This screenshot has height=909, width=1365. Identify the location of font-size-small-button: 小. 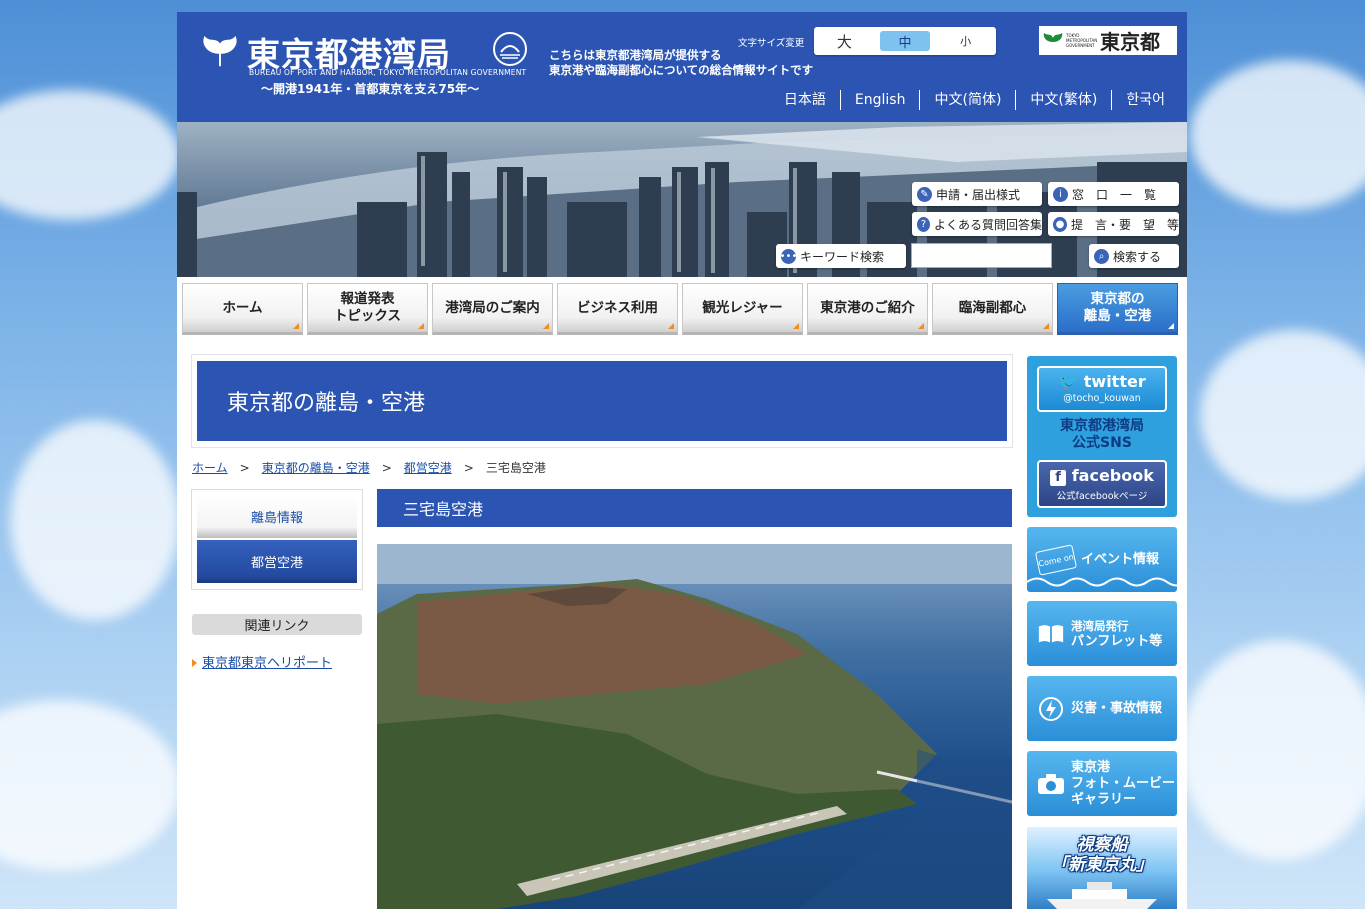
(966, 41).